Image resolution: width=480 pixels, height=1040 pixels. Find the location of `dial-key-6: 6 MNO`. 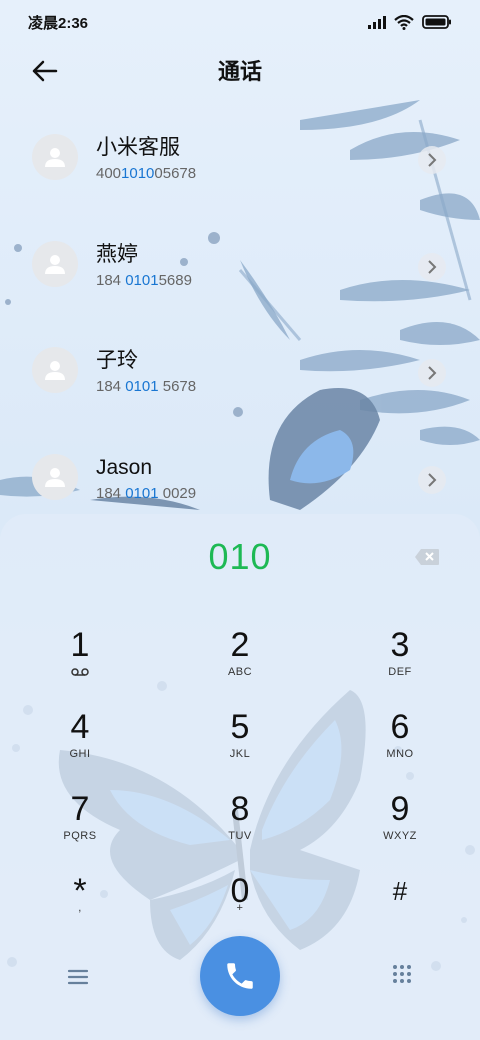

dial-key-6: 6 MNO is located at coordinates (400, 743).